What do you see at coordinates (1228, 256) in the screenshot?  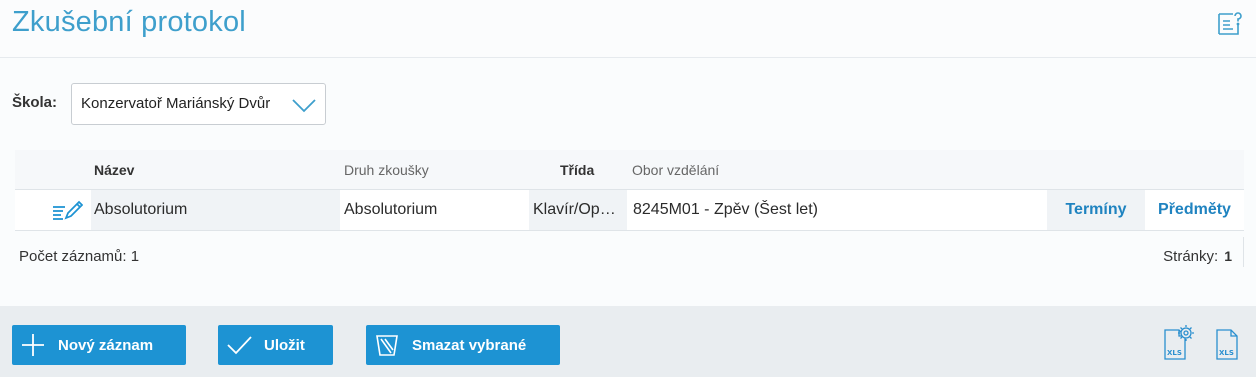 I see `page-number: 1` at bounding box center [1228, 256].